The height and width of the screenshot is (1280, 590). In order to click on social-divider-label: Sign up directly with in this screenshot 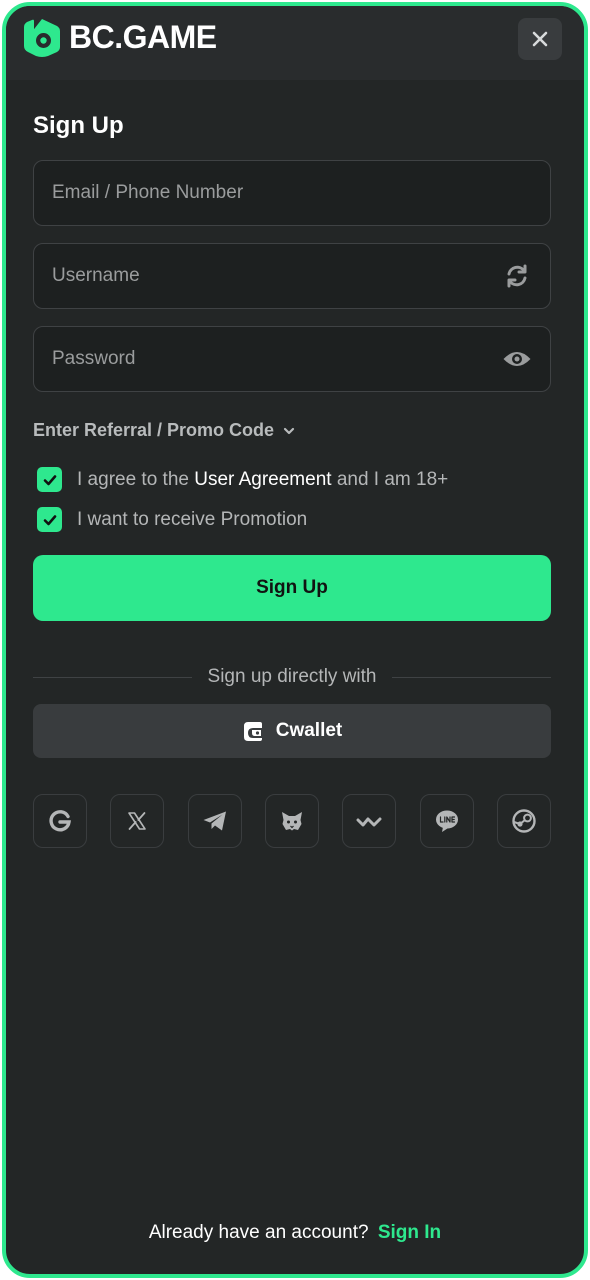, I will do `click(292, 676)`.